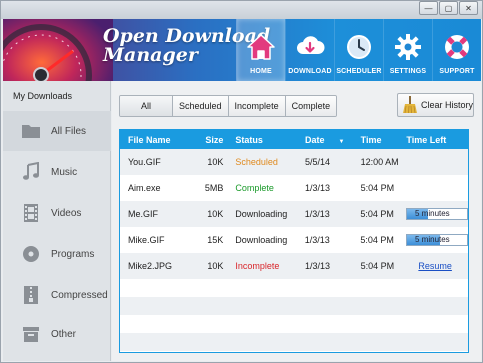  Describe the element at coordinates (200, 106) in the screenshot. I see `filter-scheduled-button: Scheduled` at that location.